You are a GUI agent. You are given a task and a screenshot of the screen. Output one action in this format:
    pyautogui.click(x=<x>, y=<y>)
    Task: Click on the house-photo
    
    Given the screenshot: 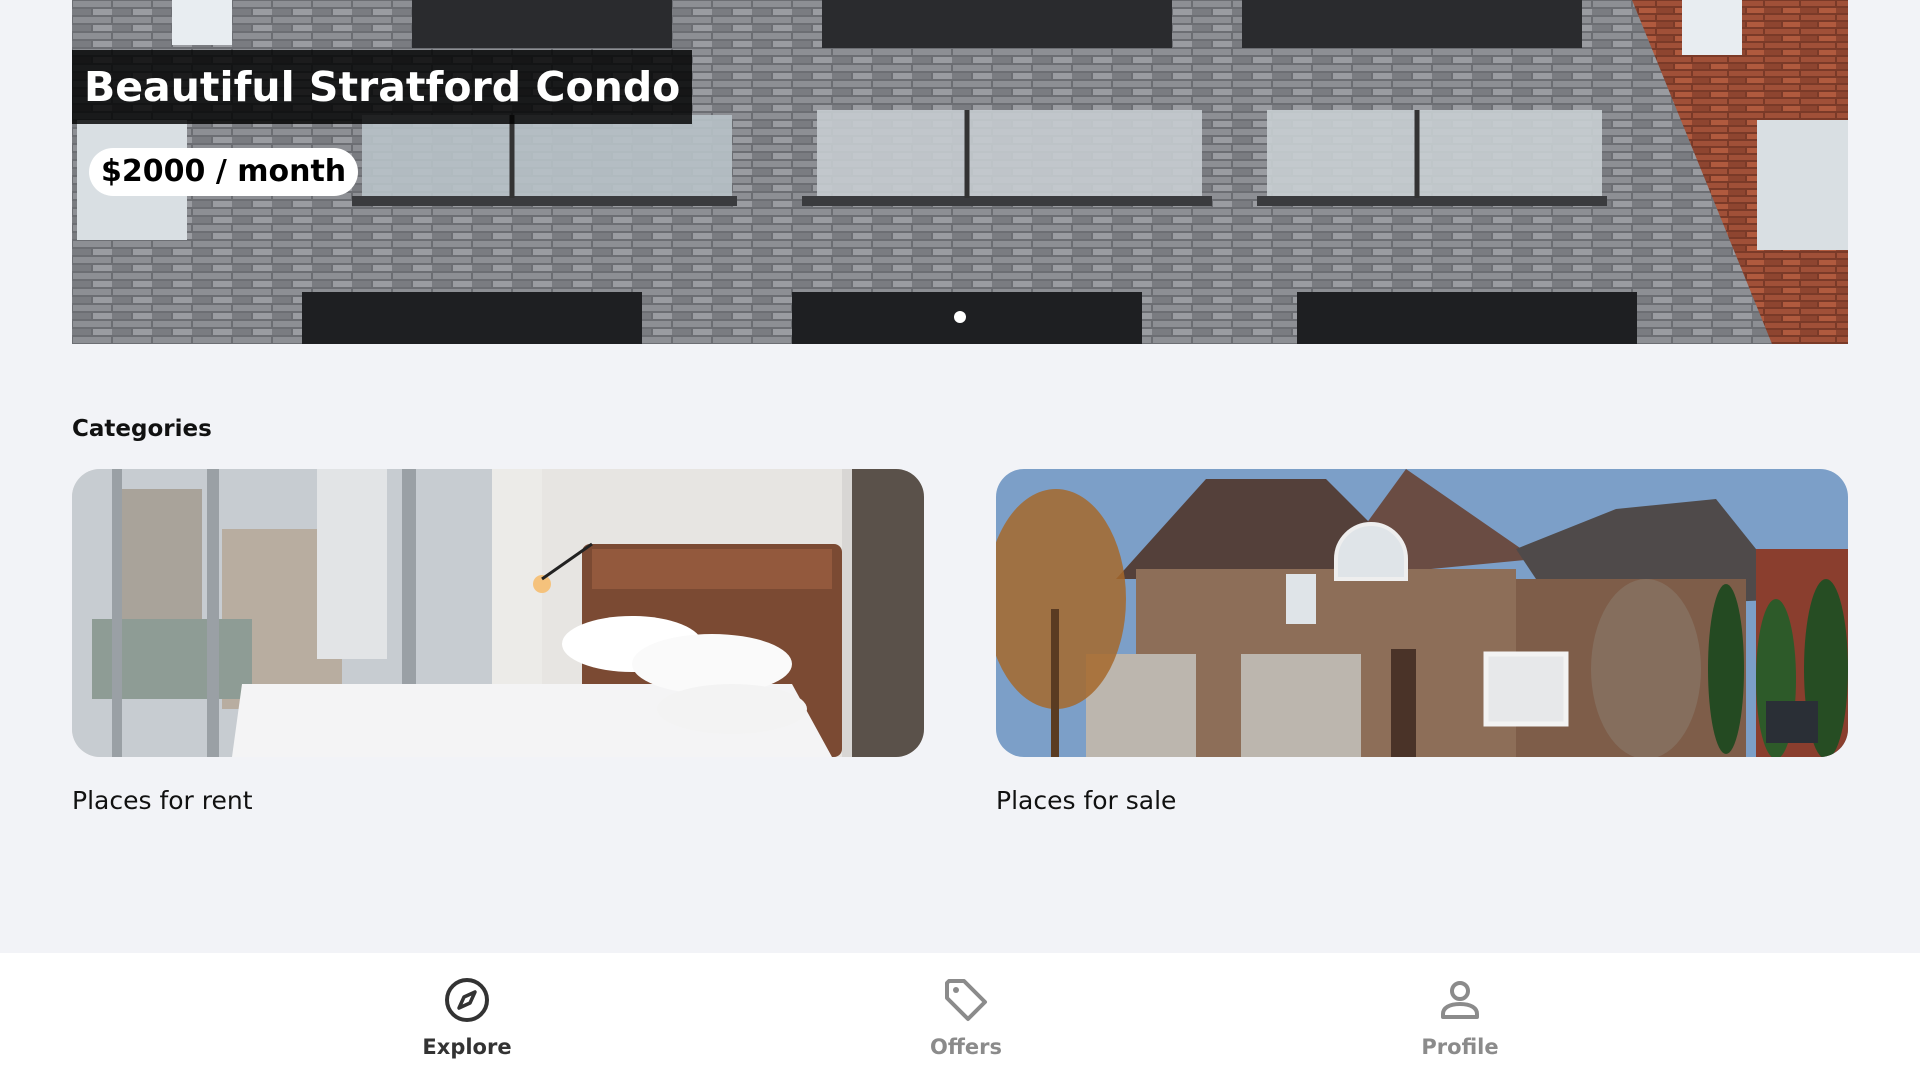 What is the action you would take?
    pyautogui.click(x=1422, y=613)
    